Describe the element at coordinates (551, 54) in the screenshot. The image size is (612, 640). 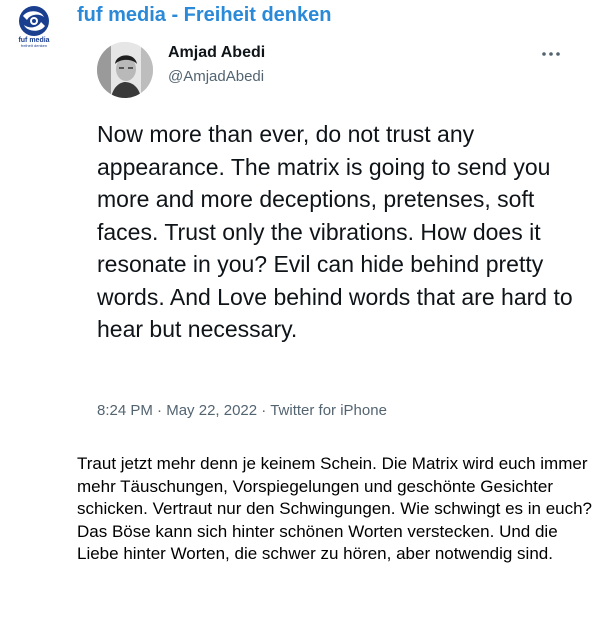
I see `more-dots-icon` at that location.